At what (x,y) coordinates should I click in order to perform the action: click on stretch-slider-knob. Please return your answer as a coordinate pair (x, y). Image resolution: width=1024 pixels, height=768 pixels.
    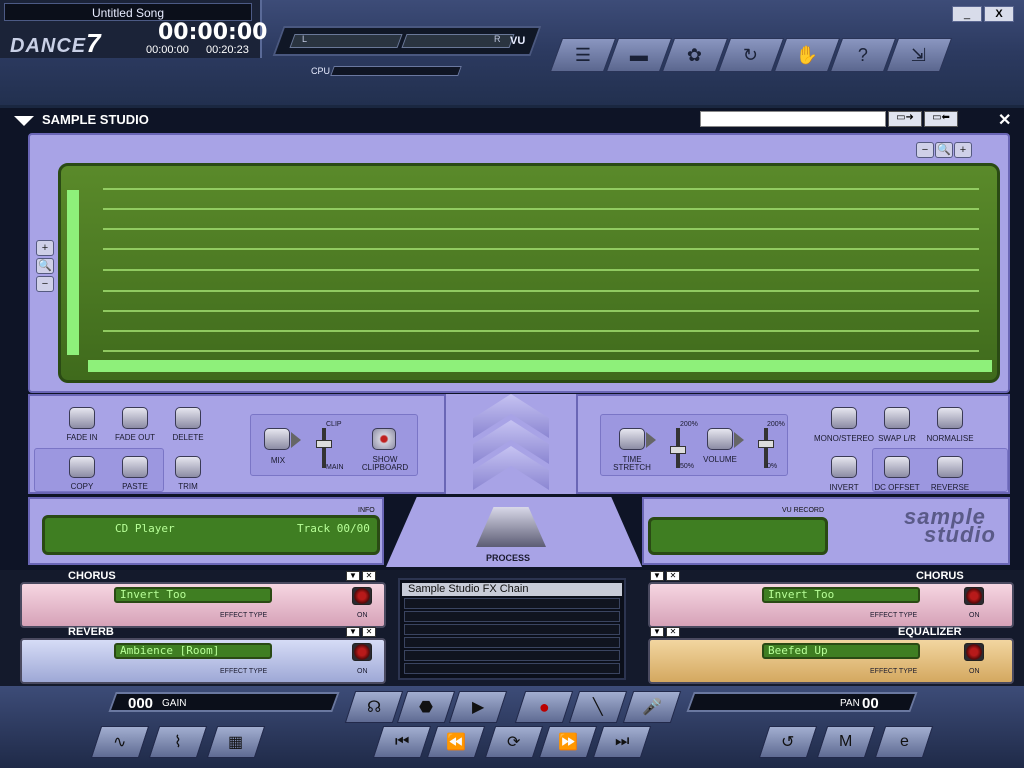
    Looking at the image, I should click on (678, 450).